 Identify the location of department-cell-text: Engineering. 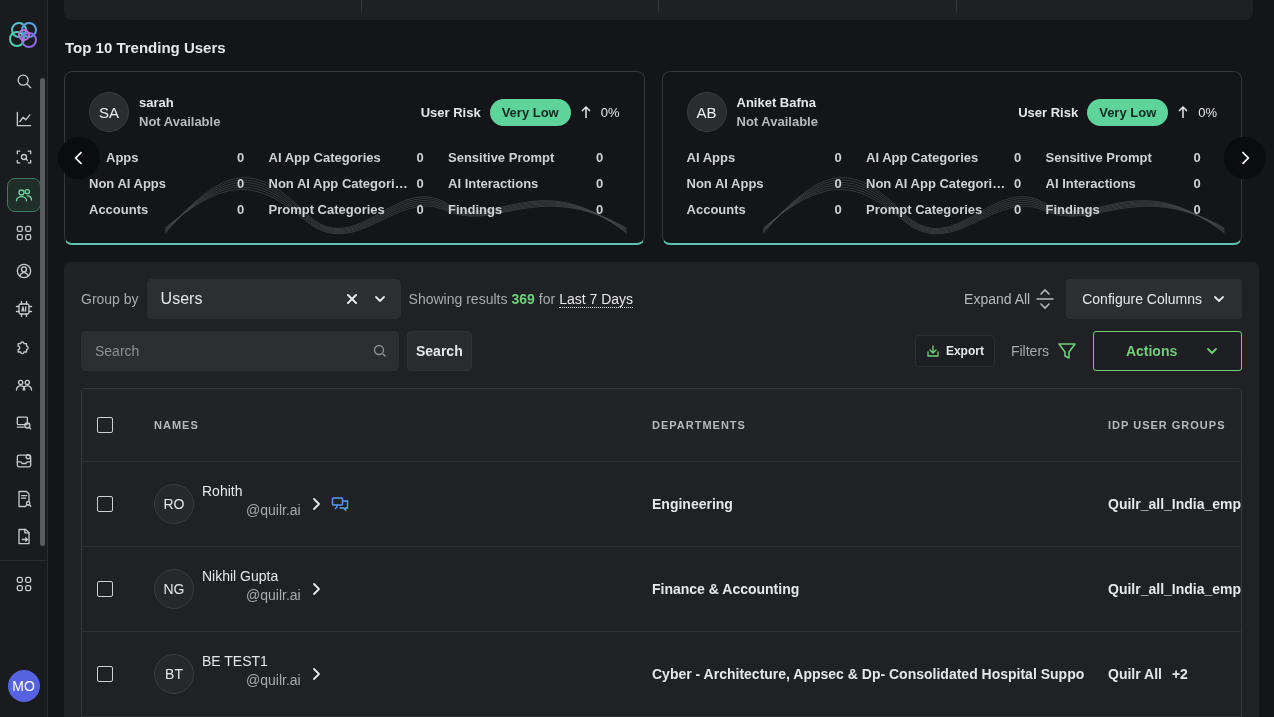
(693, 504).